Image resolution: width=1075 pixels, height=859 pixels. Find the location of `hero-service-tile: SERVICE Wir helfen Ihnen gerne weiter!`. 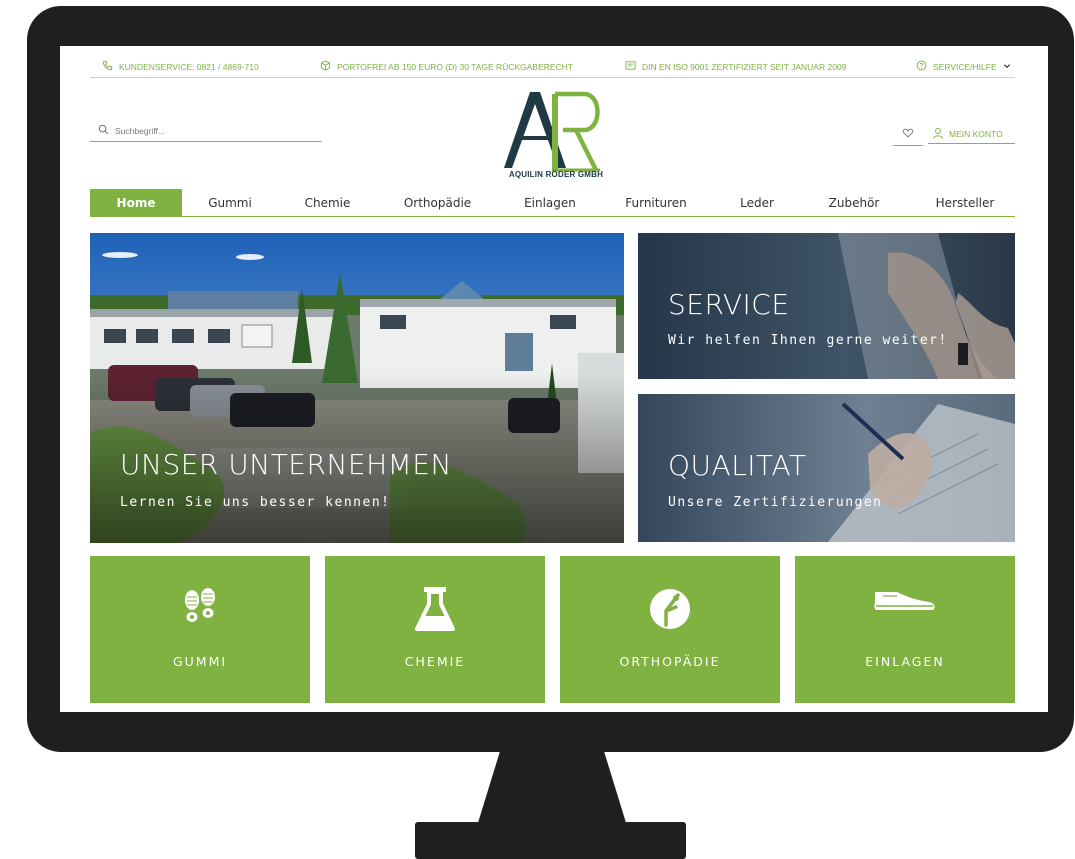

hero-service-tile: SERVICE Wir helfen Ihnen gerne weiter! is located at coordinates (826, 306).